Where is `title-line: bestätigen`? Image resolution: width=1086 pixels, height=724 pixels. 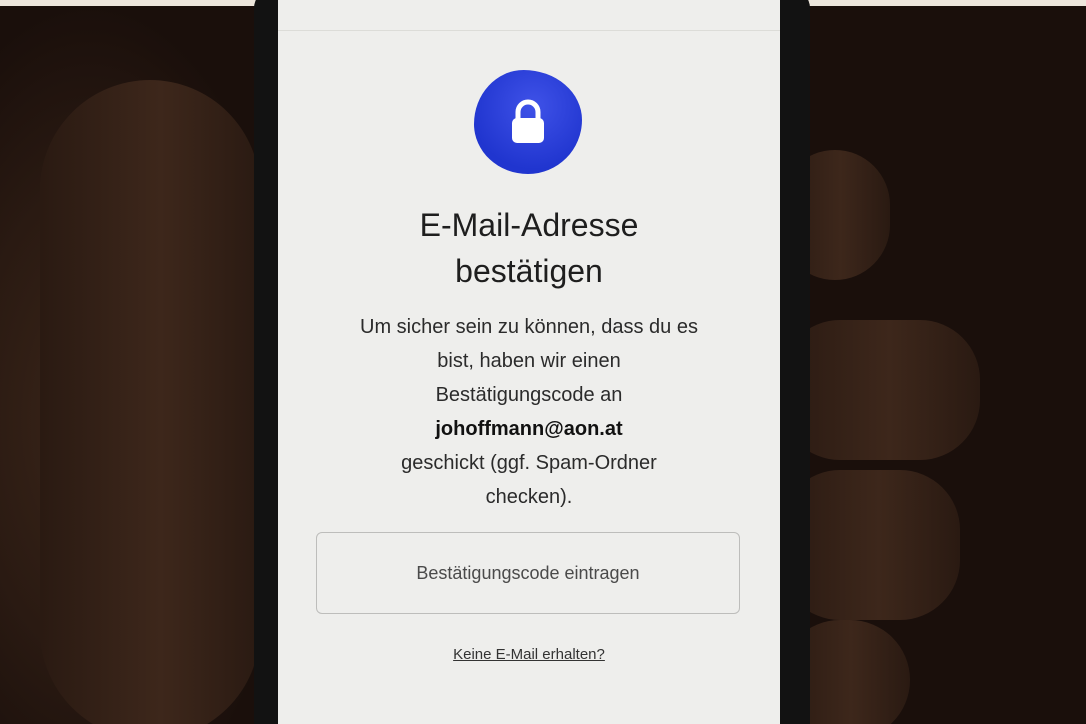 title-line: bestätigen is located at coordinates (529, 271).